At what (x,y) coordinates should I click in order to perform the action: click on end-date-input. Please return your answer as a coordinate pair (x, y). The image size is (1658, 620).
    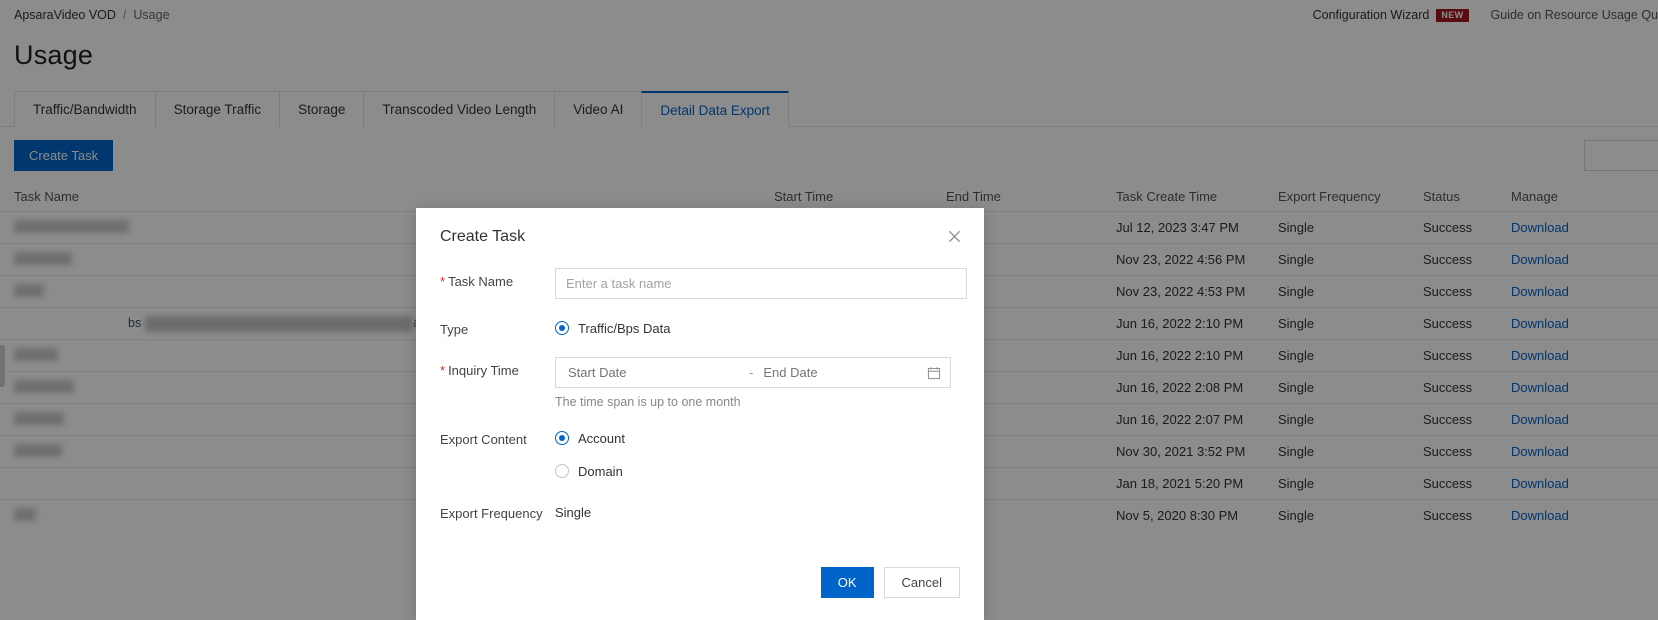
    Looking at the image, I should click on (849, 372).